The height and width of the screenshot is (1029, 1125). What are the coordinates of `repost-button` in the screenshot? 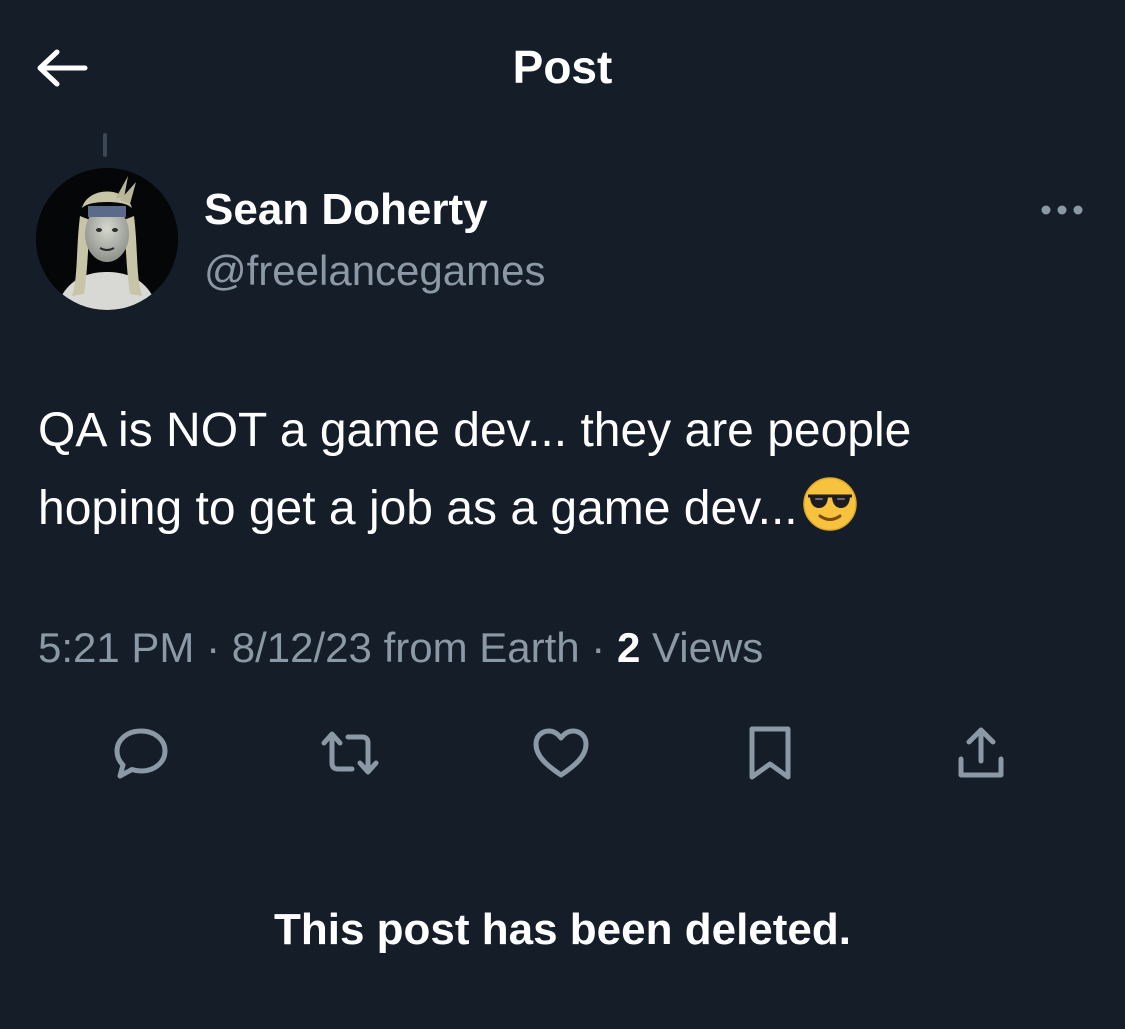 It's located at (350, 753).